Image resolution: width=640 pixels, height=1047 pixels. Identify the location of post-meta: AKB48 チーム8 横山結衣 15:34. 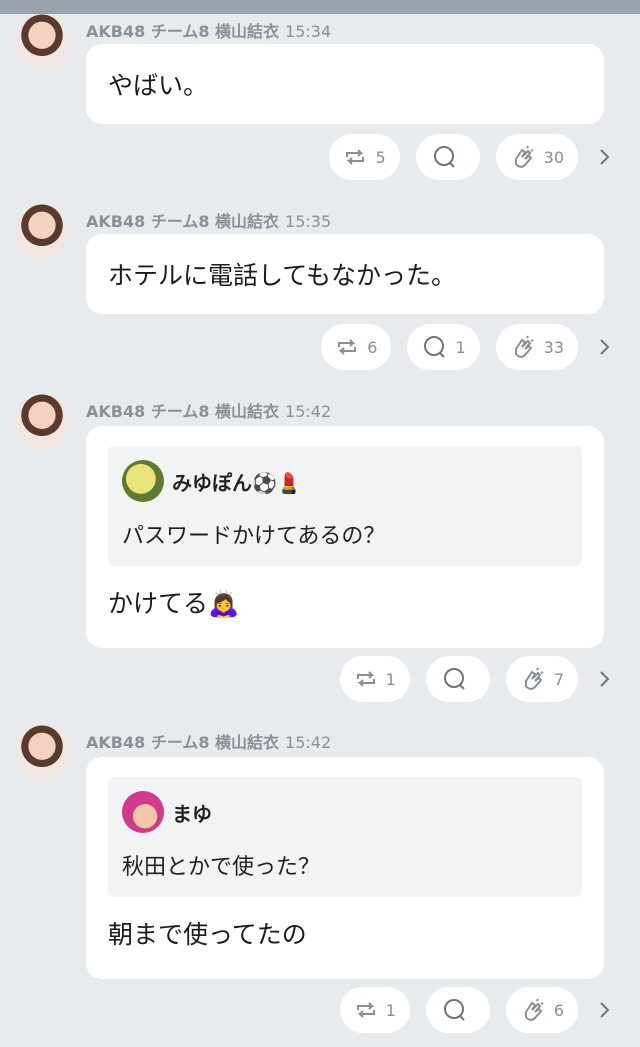
(208, 30).